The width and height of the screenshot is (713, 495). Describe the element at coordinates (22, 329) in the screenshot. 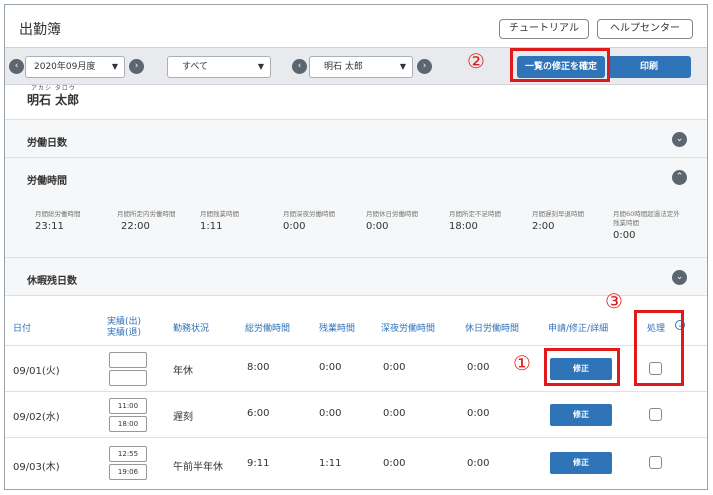

I see `col-header-date: 日付` at that location.